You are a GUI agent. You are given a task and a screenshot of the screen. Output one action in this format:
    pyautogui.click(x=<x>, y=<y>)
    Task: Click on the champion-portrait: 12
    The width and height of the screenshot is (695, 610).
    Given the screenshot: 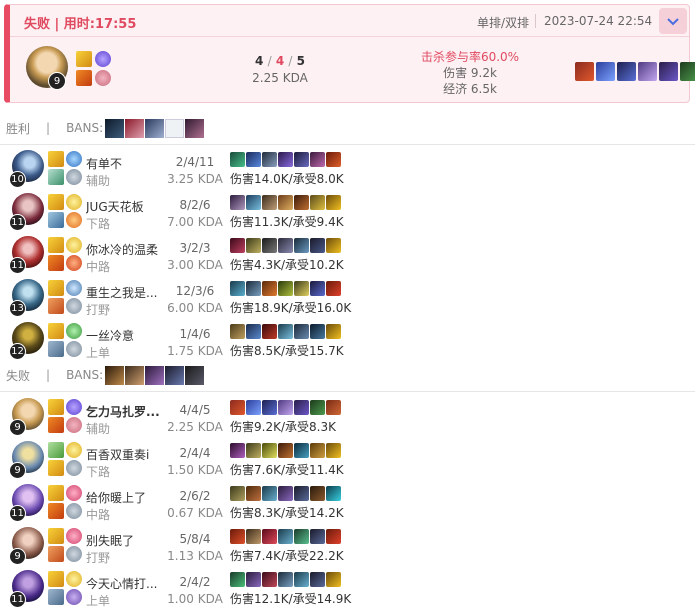 What is the action you would take?
    pyautogui.click(x=26, y=341)
    